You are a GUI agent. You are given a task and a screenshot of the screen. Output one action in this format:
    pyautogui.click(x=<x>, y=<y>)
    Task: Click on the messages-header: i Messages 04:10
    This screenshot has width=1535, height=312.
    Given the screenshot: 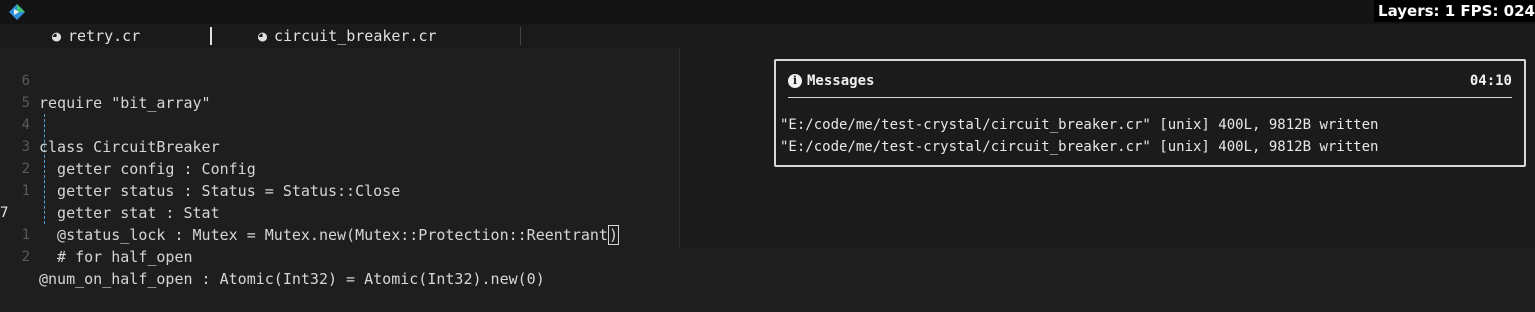 What is the action you would take?
    pyautogui.click(x=1150, y=81)
    